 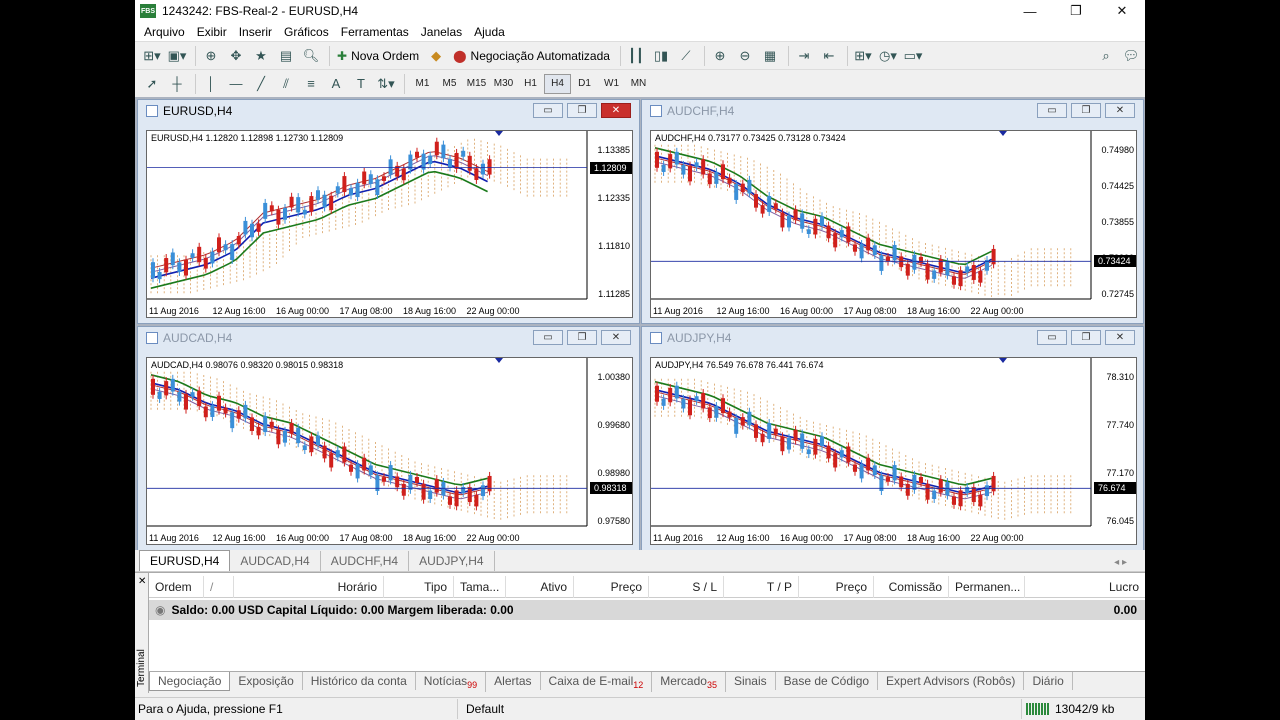 What do you see at coordinates (378, 56) in the screenshot?
I see `new-order-button: ✚ Nova Ordem` at bounding box center [378, 56].